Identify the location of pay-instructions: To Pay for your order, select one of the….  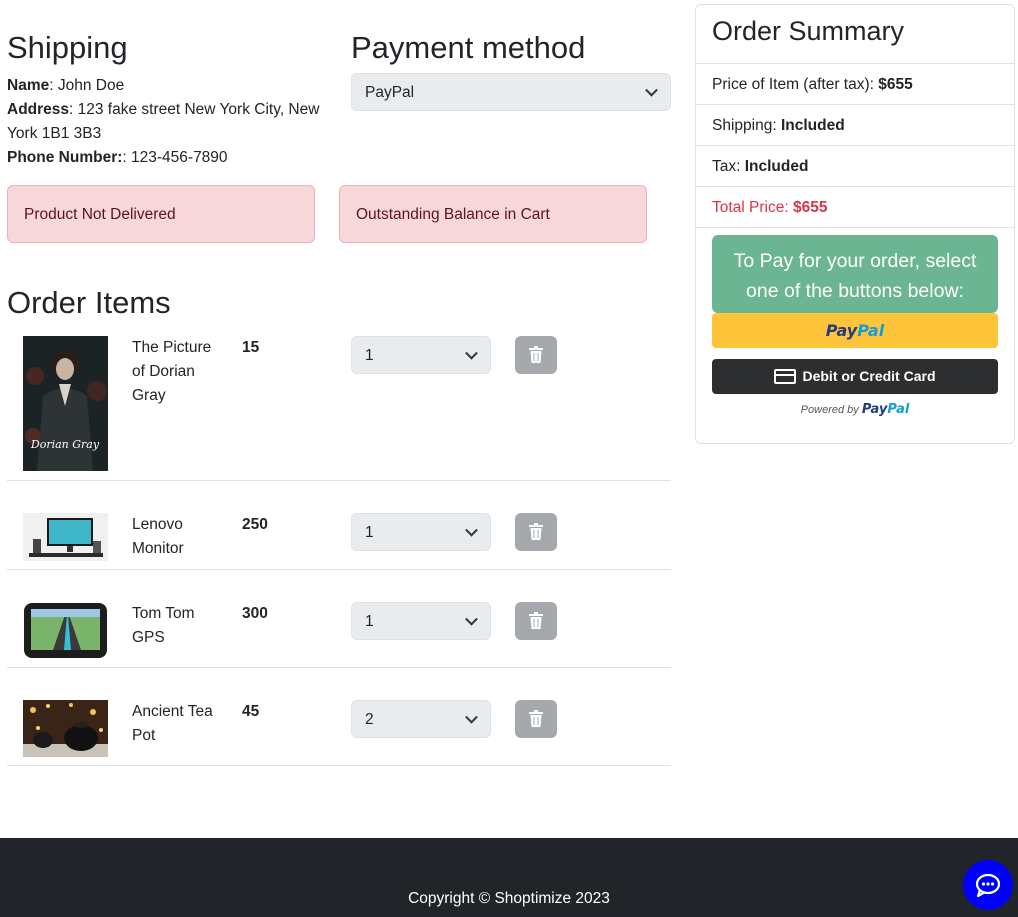
(855, 274).